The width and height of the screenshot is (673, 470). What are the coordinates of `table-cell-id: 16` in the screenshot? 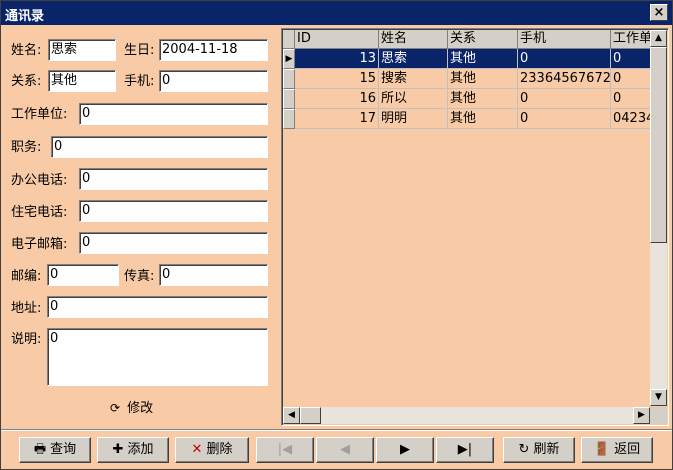 It's located at (337, 99).